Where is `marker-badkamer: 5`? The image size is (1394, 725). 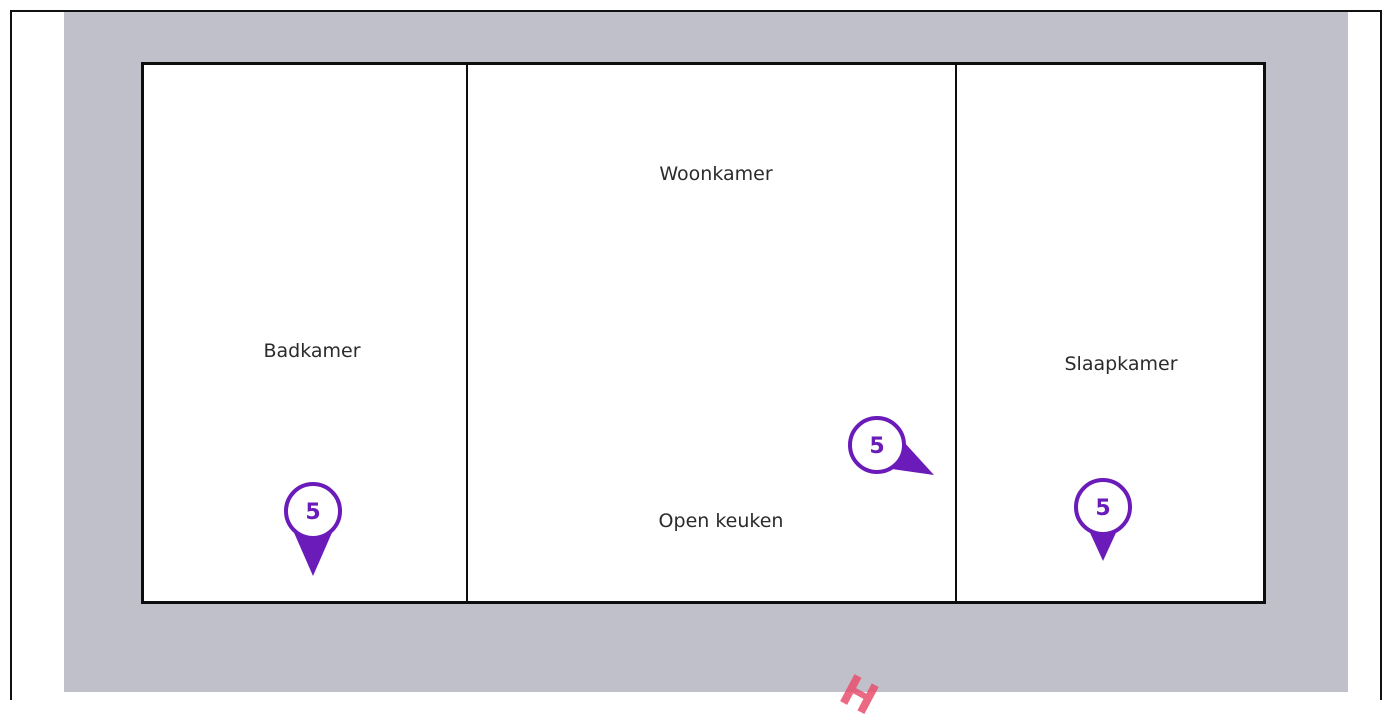 marker-badkamer: 5 is located at coordinates (313, 529).